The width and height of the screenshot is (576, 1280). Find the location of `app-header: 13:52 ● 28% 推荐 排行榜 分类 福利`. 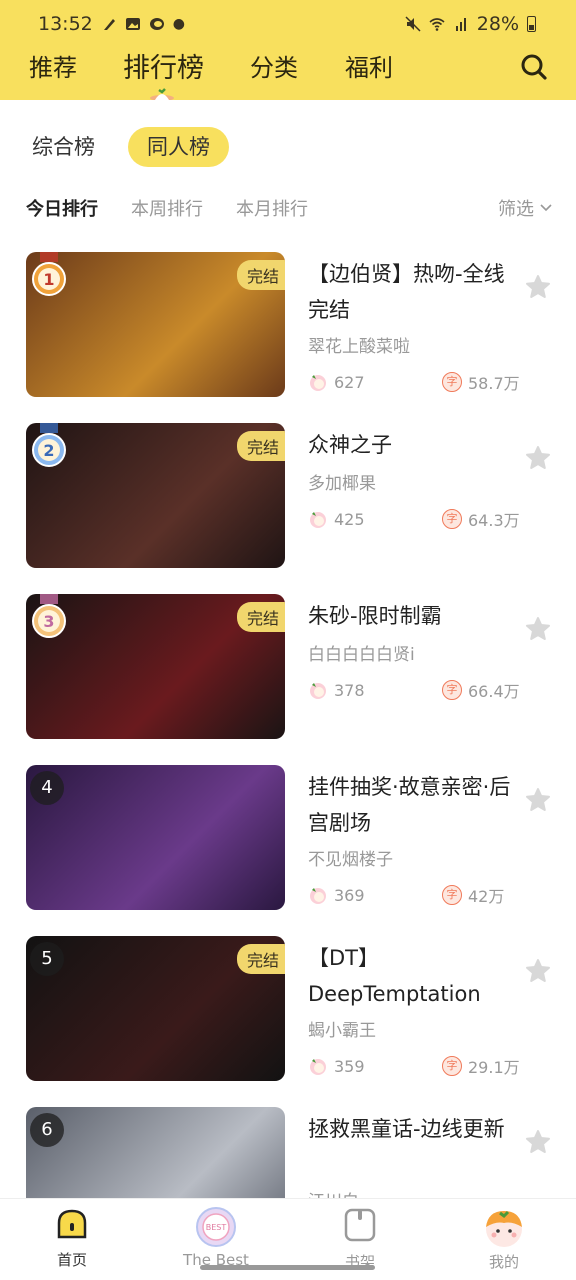

app-header: 13:52 ● 28% 推荐 排行榜 分类 福利 is located at coordinates (288, 50).